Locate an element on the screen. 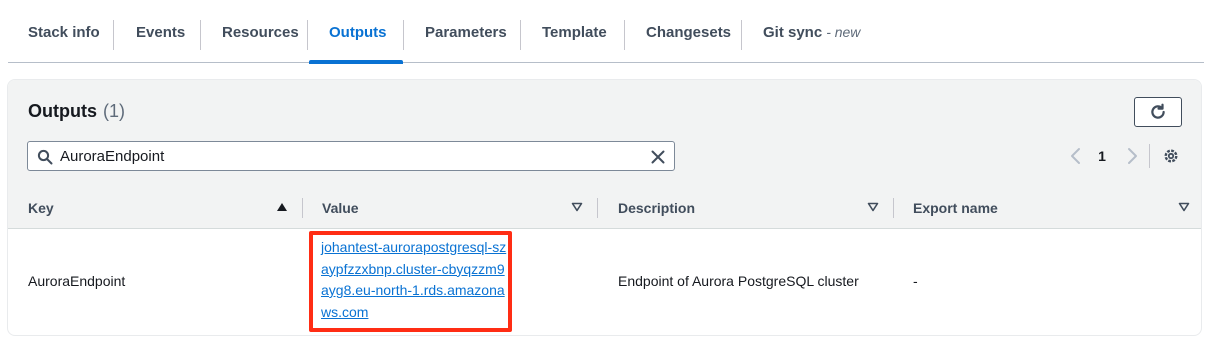 The height and width of the screenshot is (342, 1210). tab-parameters: Parameters is located at coordinates (466, 32).